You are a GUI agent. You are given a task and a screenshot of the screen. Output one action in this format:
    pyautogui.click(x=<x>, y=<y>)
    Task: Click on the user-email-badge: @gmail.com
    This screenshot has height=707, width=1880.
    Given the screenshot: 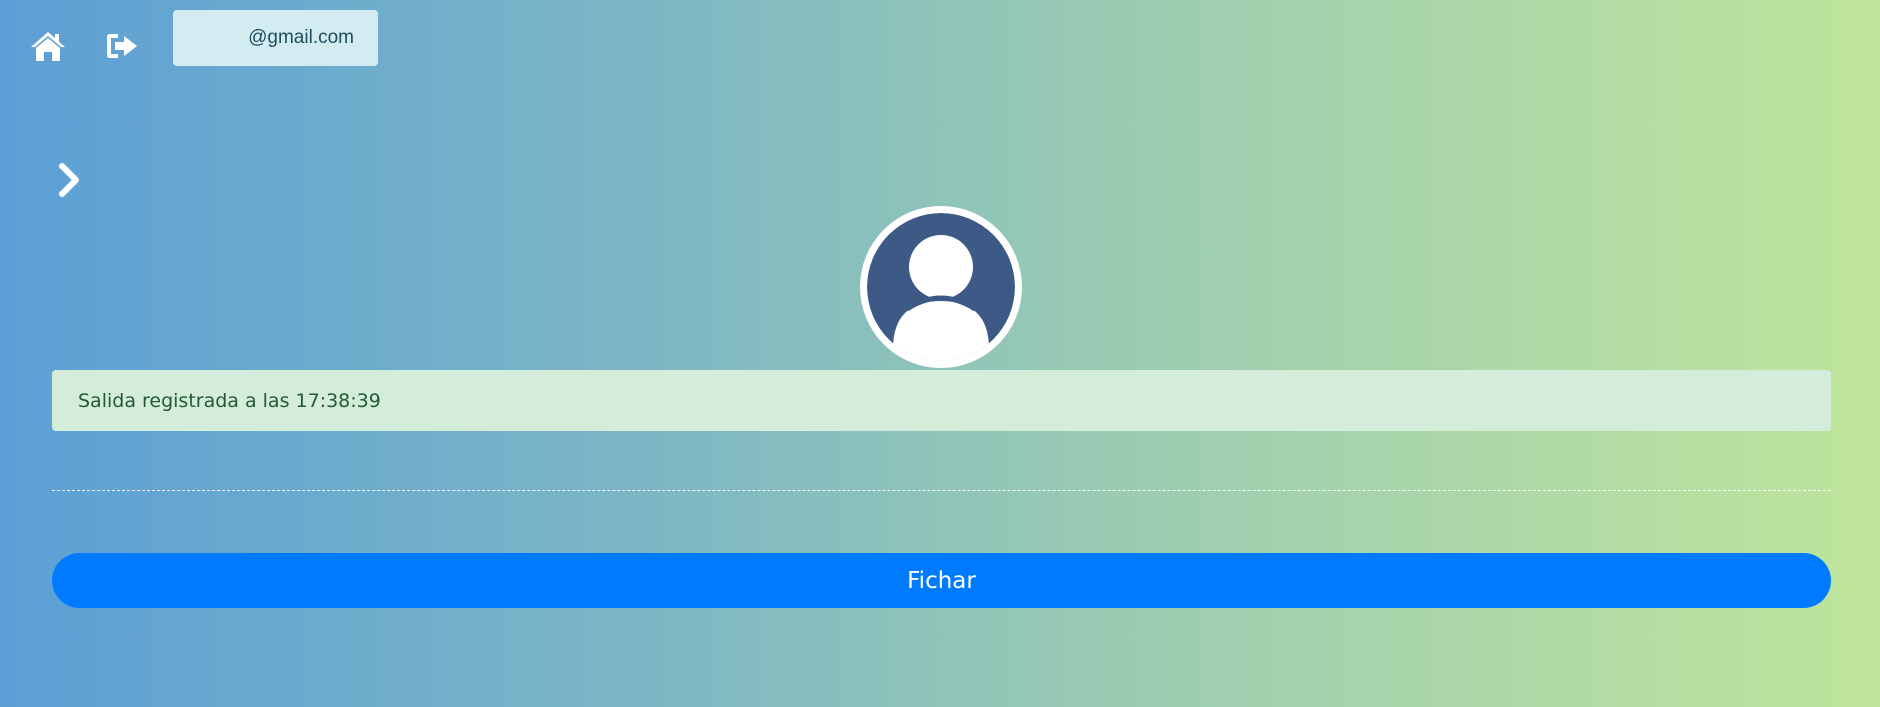 What is the action you would take?
    pyautogui.click(x=275, y=38)
    